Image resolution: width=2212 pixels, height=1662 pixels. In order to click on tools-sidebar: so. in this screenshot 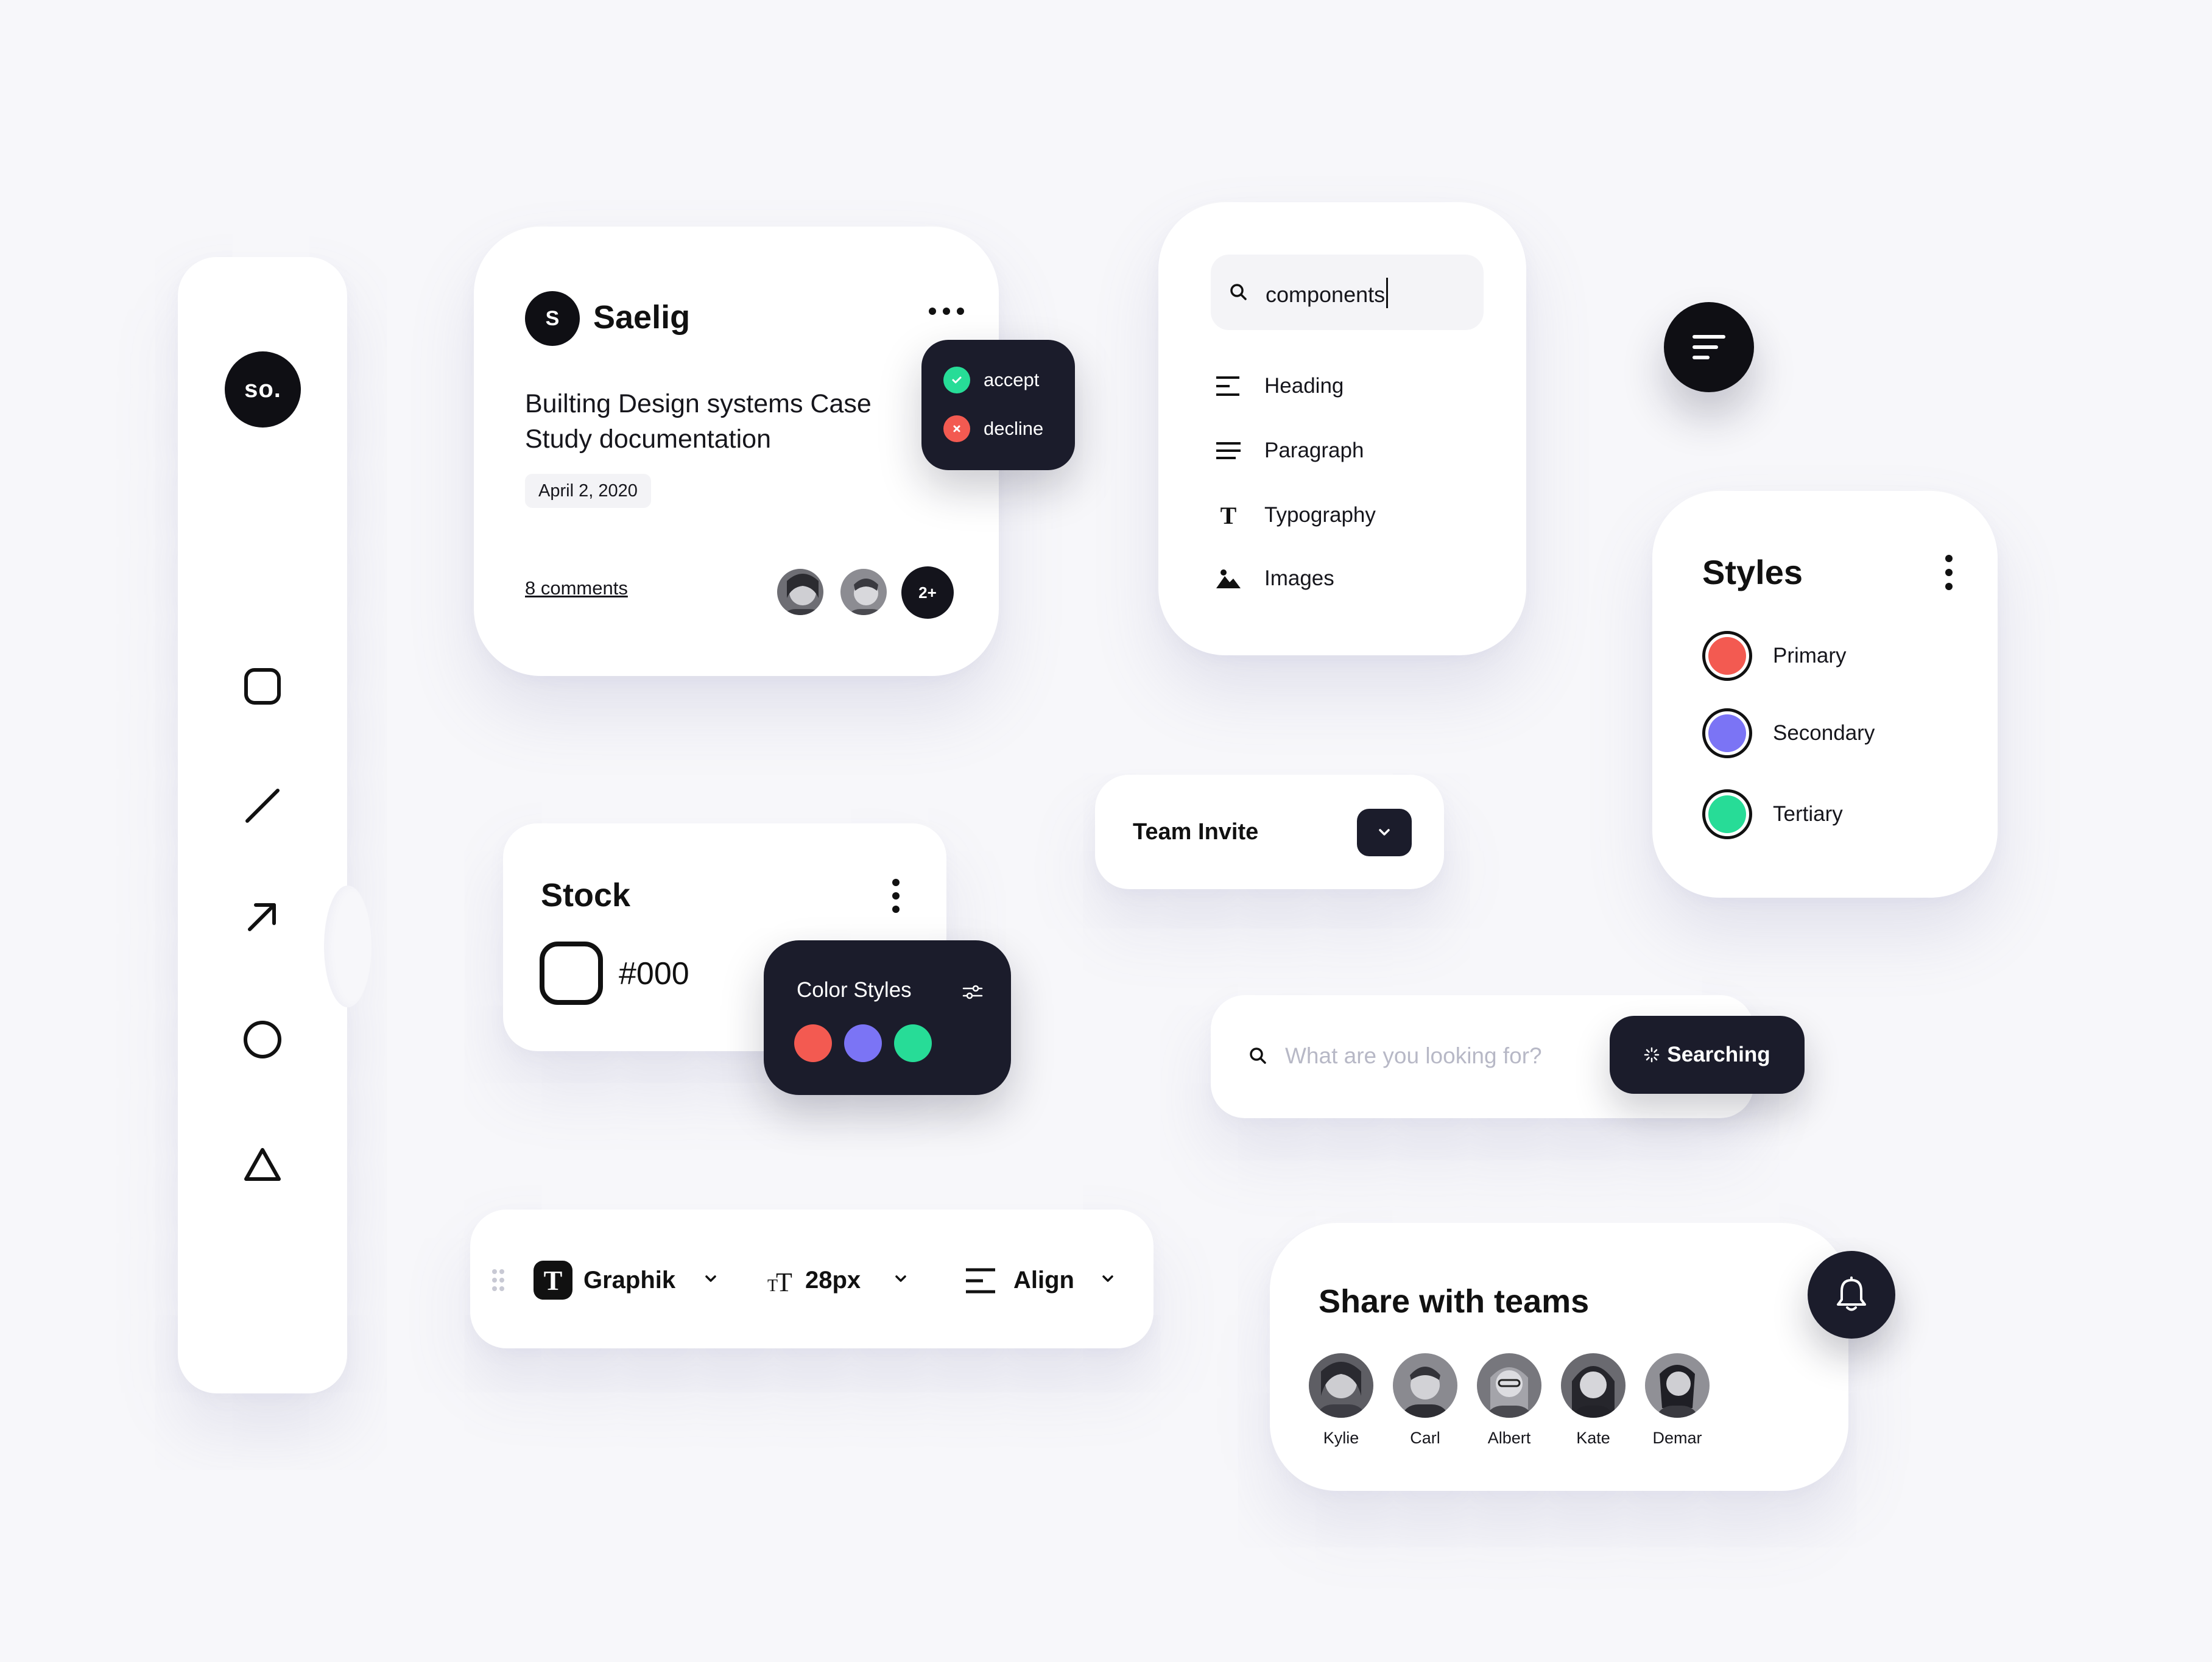, I will do `click(275, 825)`.